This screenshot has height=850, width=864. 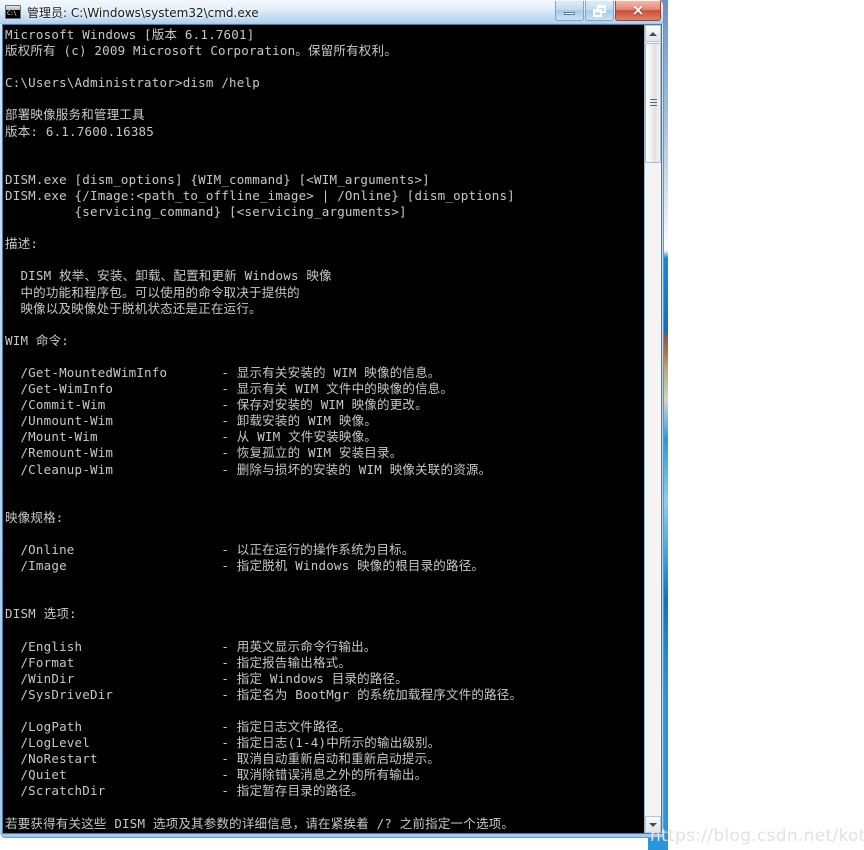 What do you see at coordinates (80, 131) in the screenshot?
I see `console-line: 版本: 6.1.7600.16385` at bounding box center [80, 131].